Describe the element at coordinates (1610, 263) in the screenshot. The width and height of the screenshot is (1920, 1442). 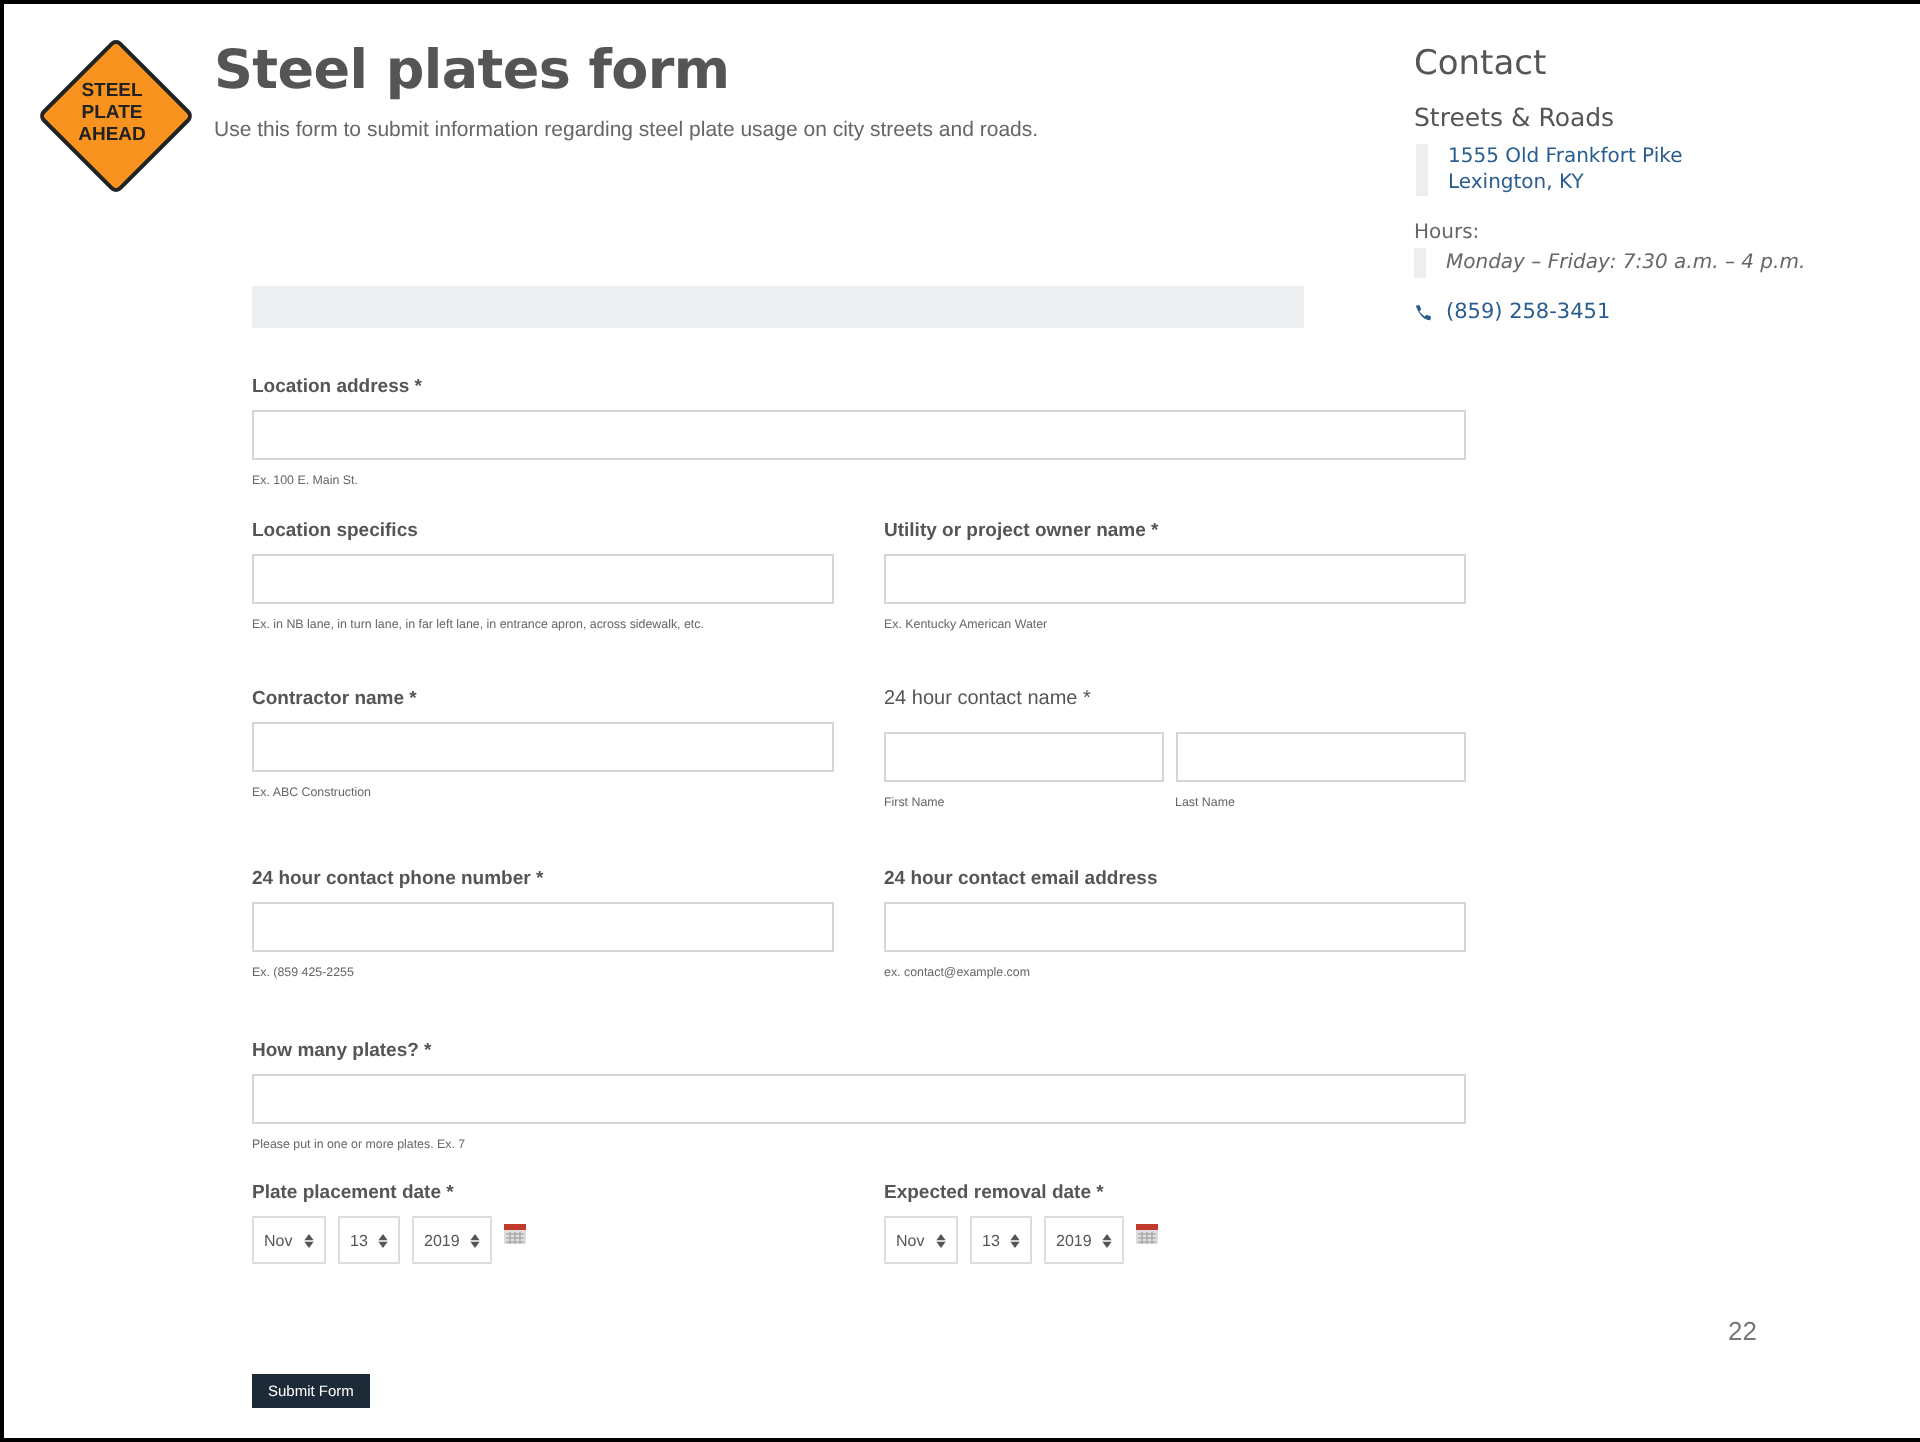
I see `hours-text: Monday – Friday: 7:30 a.m. – 4 p.m.` at that location.